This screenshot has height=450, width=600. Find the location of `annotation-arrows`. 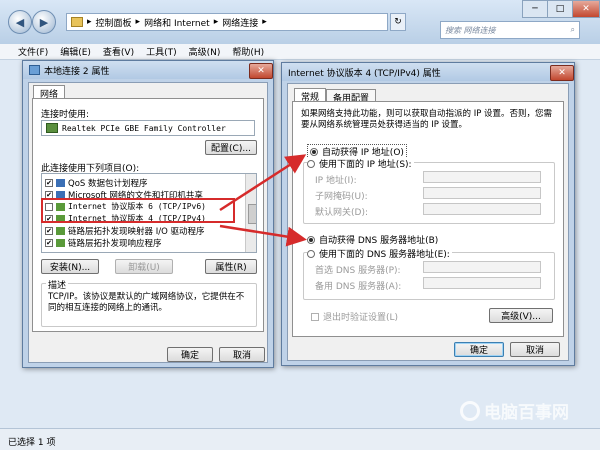

annotation-arrows is located at coordinates (263, 200).